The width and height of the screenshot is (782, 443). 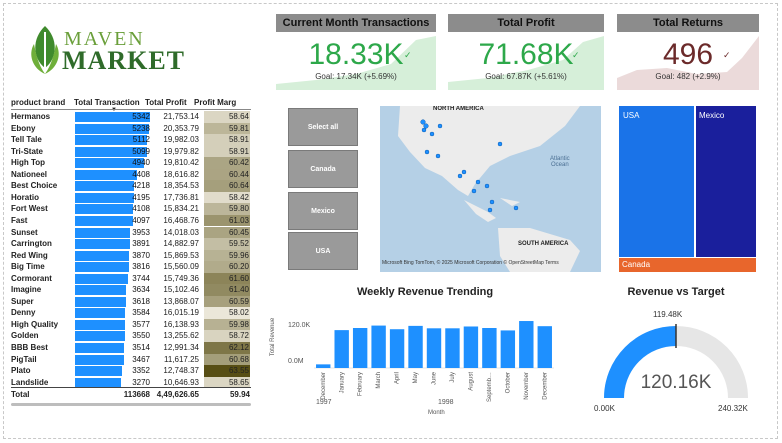 I want to click on slicer-select-all: Select all, so click(x=323, y=127).